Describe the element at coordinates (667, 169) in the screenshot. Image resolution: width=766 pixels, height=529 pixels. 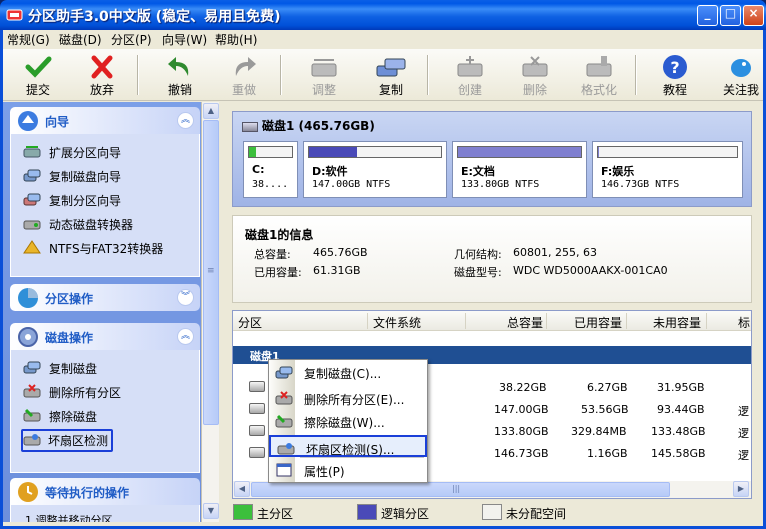
I see `partition-block-f: F:娱乐 146.73GB NTFS` at that location.